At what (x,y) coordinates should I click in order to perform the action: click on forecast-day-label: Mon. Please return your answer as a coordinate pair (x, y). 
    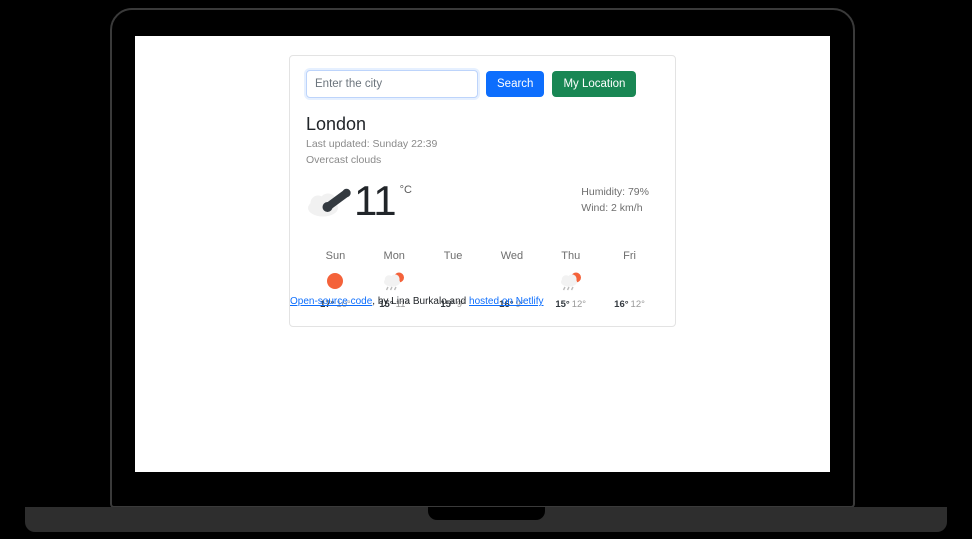
    Looking at the image, I should click on (394, 255).